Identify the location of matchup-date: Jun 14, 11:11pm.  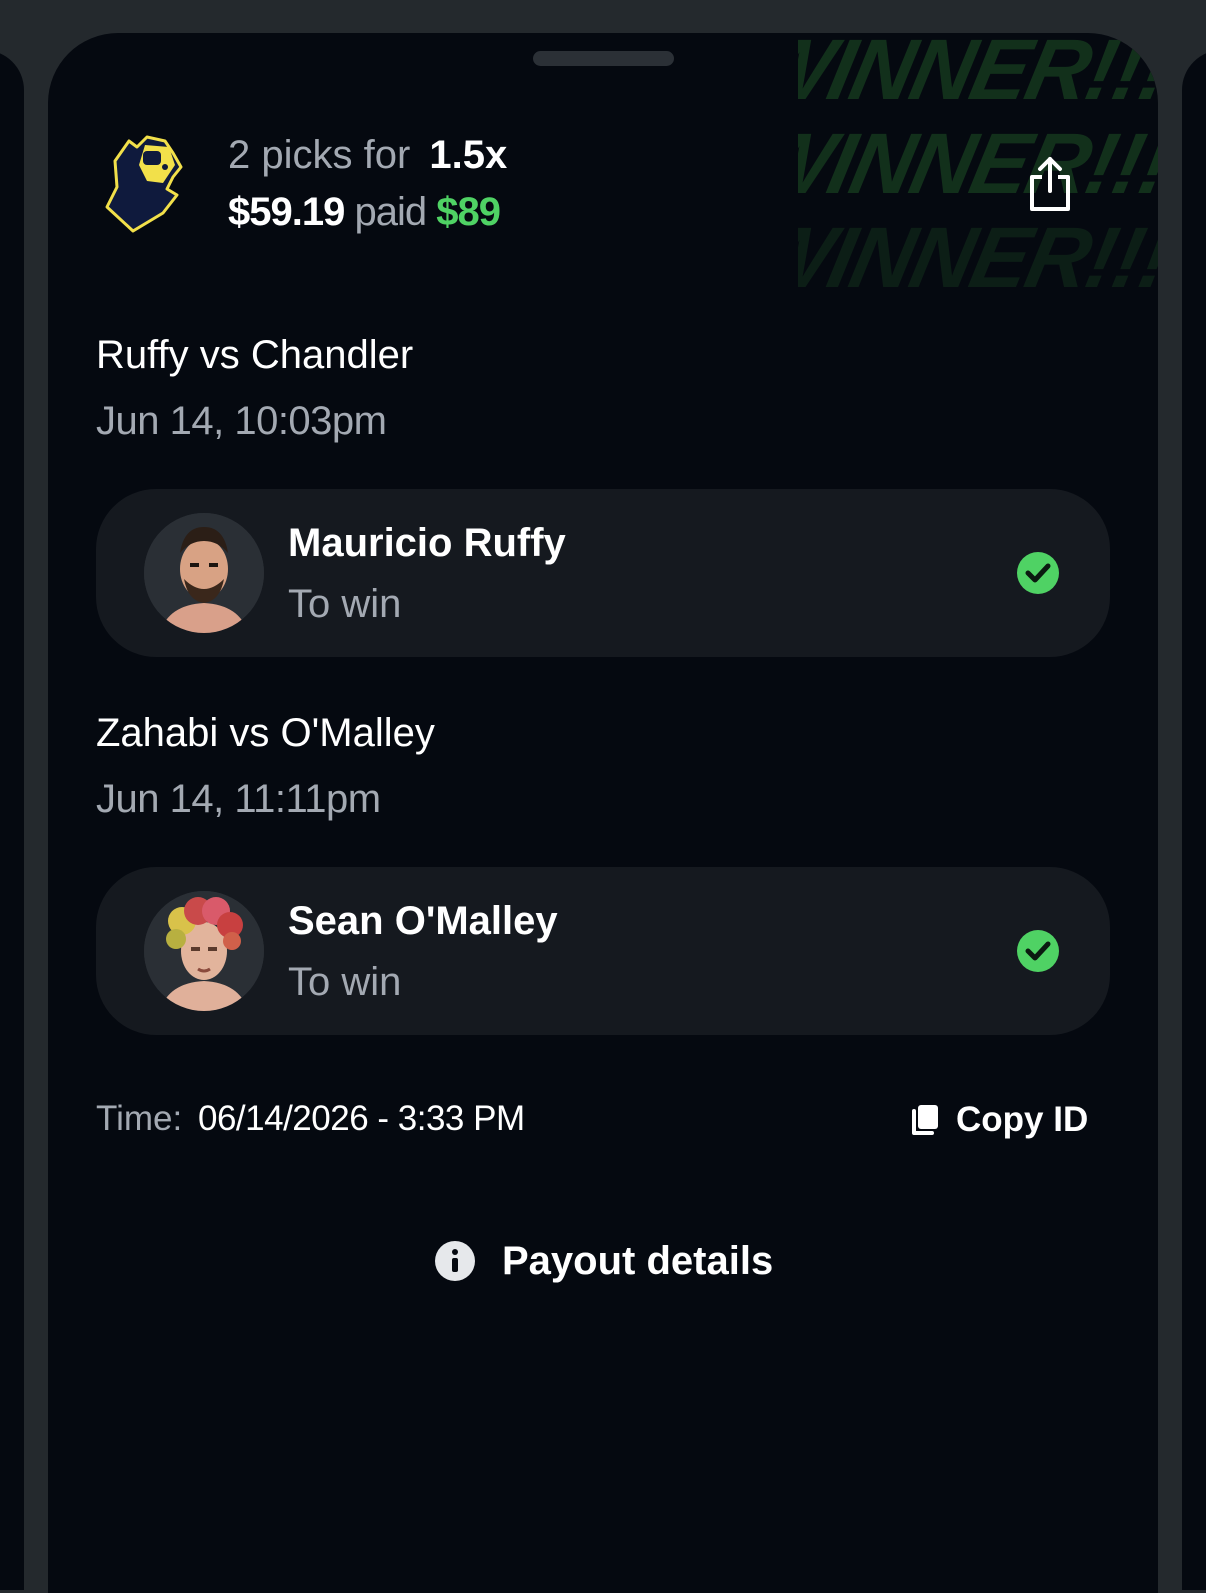
(238, 799).